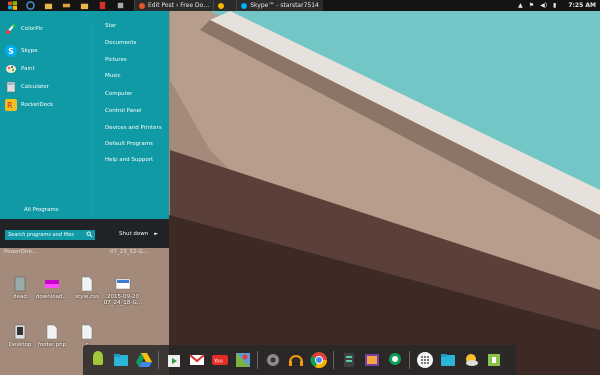 The width and height of the screenshot is (600, 375). I want to click on shutdown-button: Shut down ►, so click(138, 234).